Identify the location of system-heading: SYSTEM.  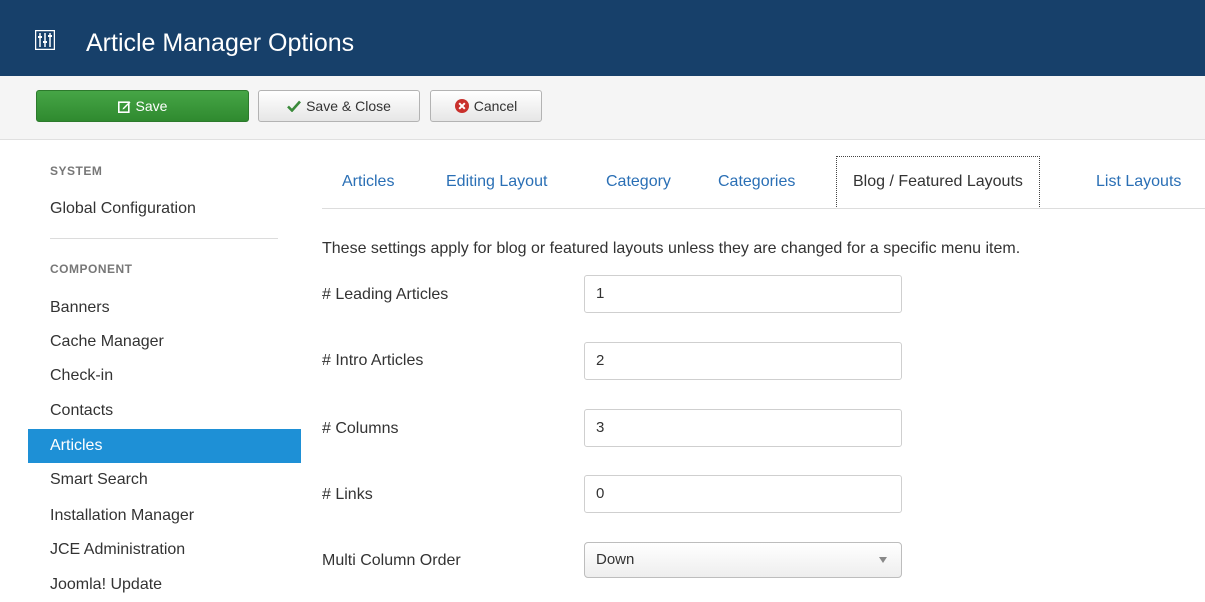
(76, 171).